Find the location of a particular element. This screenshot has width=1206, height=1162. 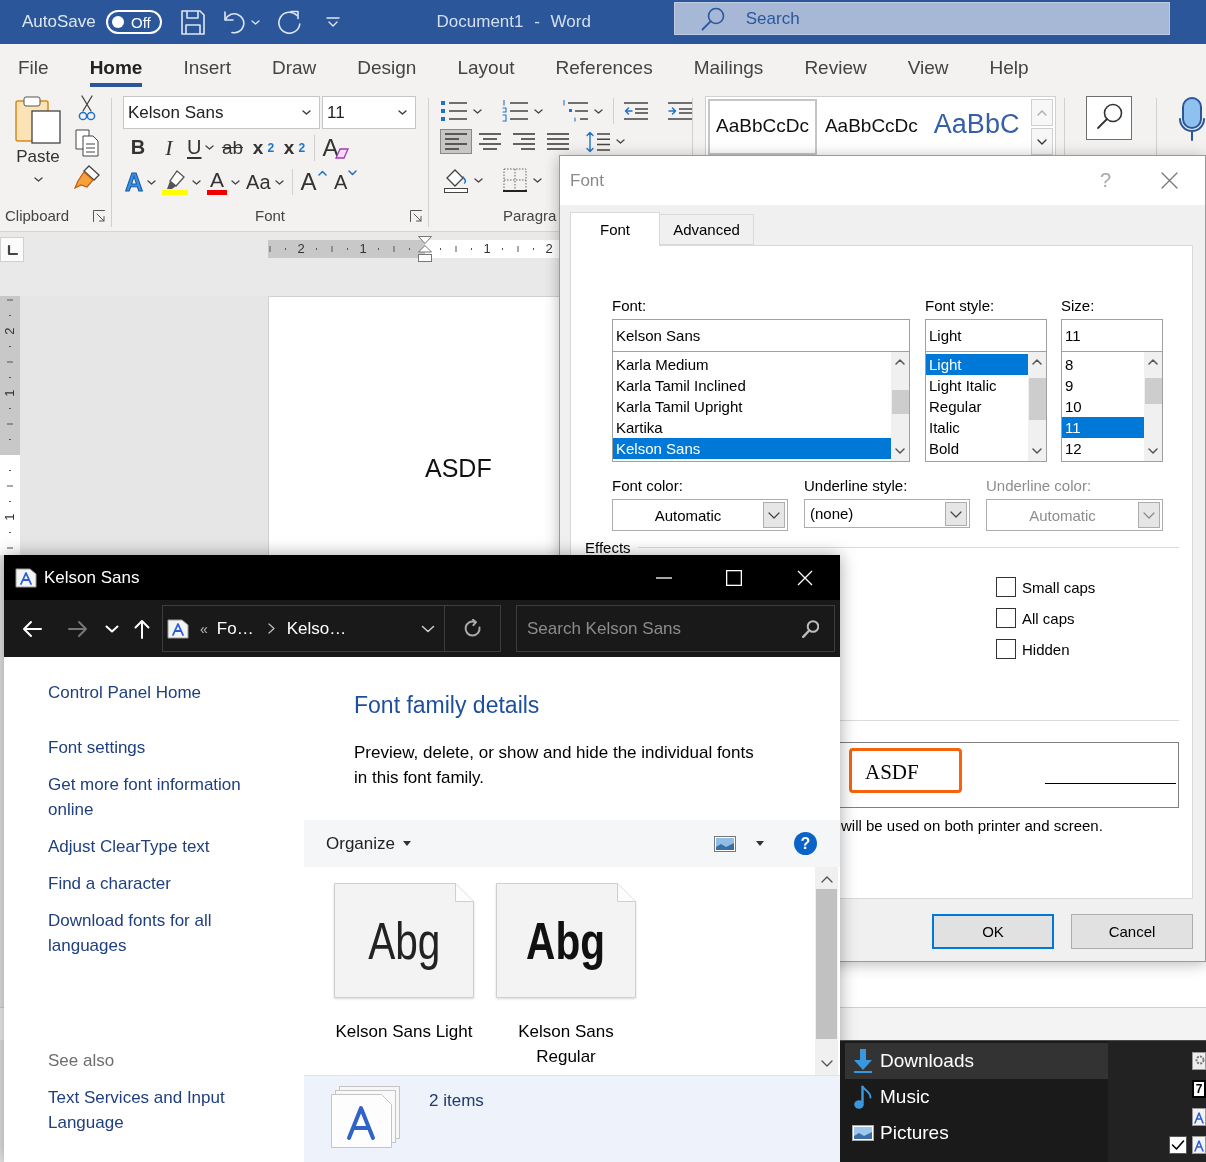

customize-icon is located at coordinates (332, 22).